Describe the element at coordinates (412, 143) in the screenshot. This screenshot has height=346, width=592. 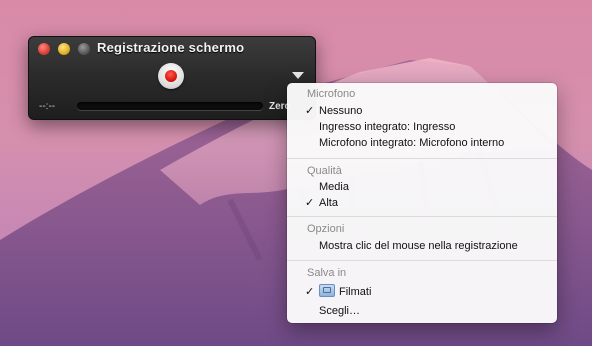
I see `menu-item-label: Microfono integrato: Microfono interno` at that location.